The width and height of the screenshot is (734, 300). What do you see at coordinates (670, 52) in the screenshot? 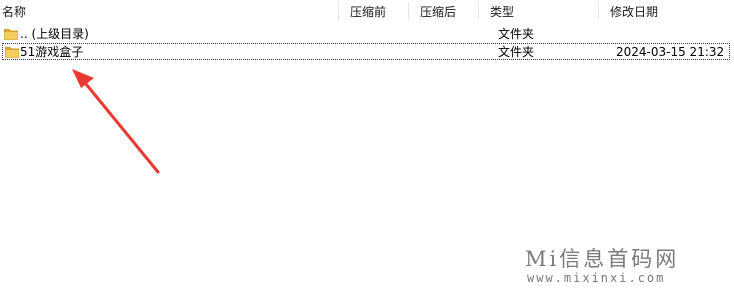
I see `list-item-modified: 2024-03-15 21:32` at bounding box center [670, 52].